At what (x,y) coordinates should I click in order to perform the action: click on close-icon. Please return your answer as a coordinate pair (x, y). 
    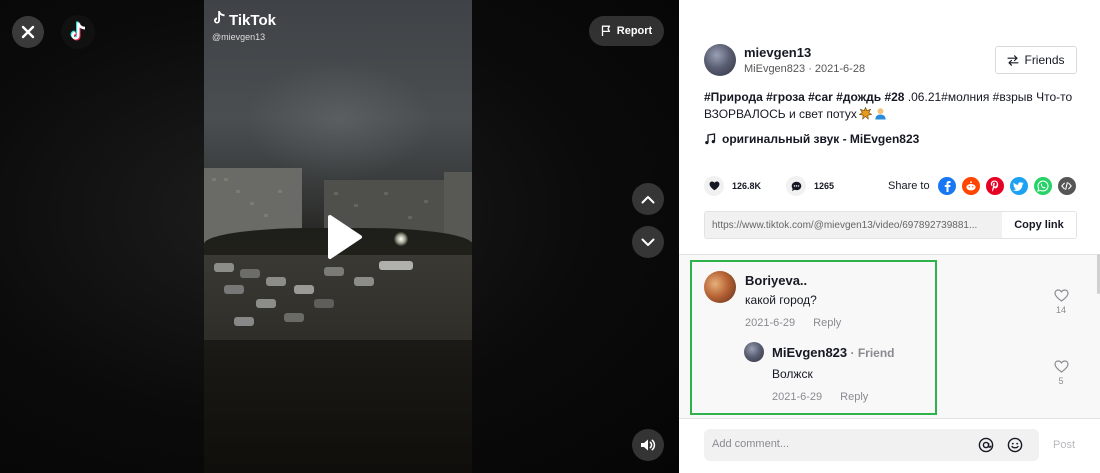
    Looking at the image, I should click on (28, 32).